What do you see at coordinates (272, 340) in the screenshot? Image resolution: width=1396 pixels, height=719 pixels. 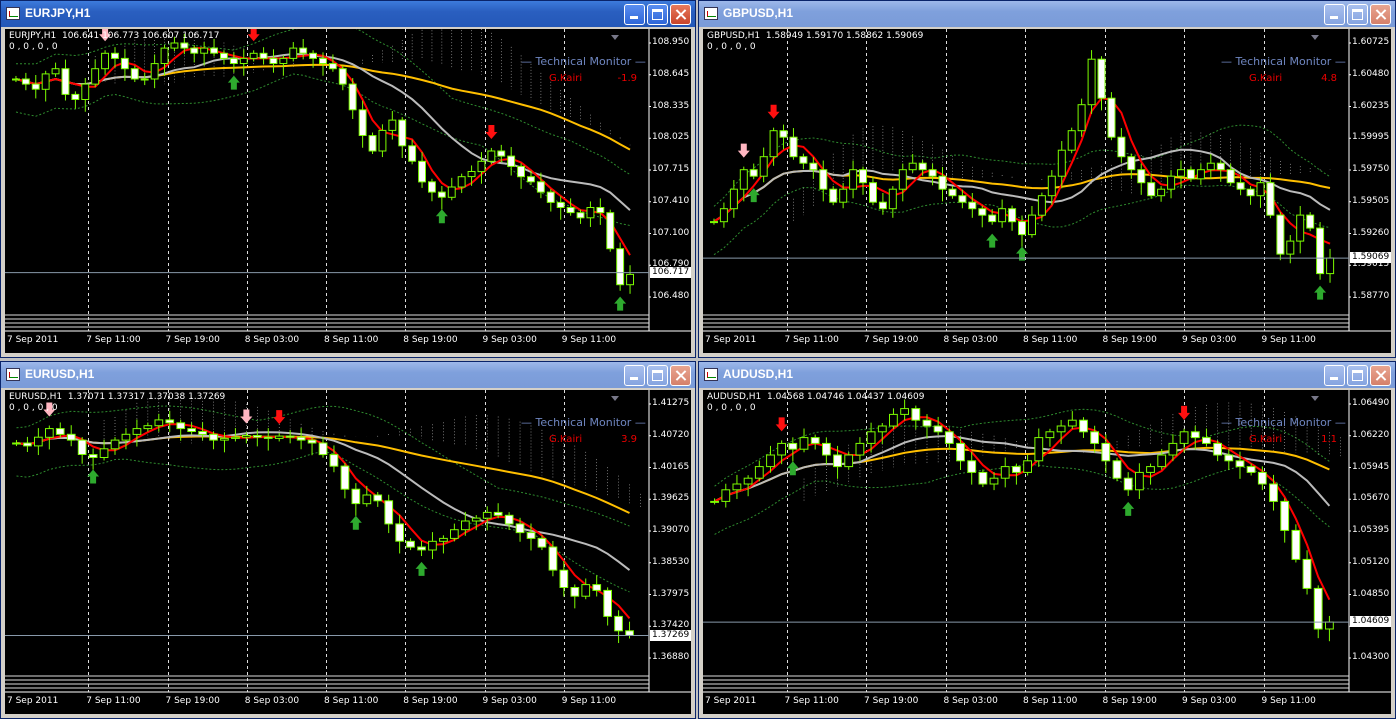 I see `x-tick-label: 8 Sep 03:00` at bounding box center [272, 340].